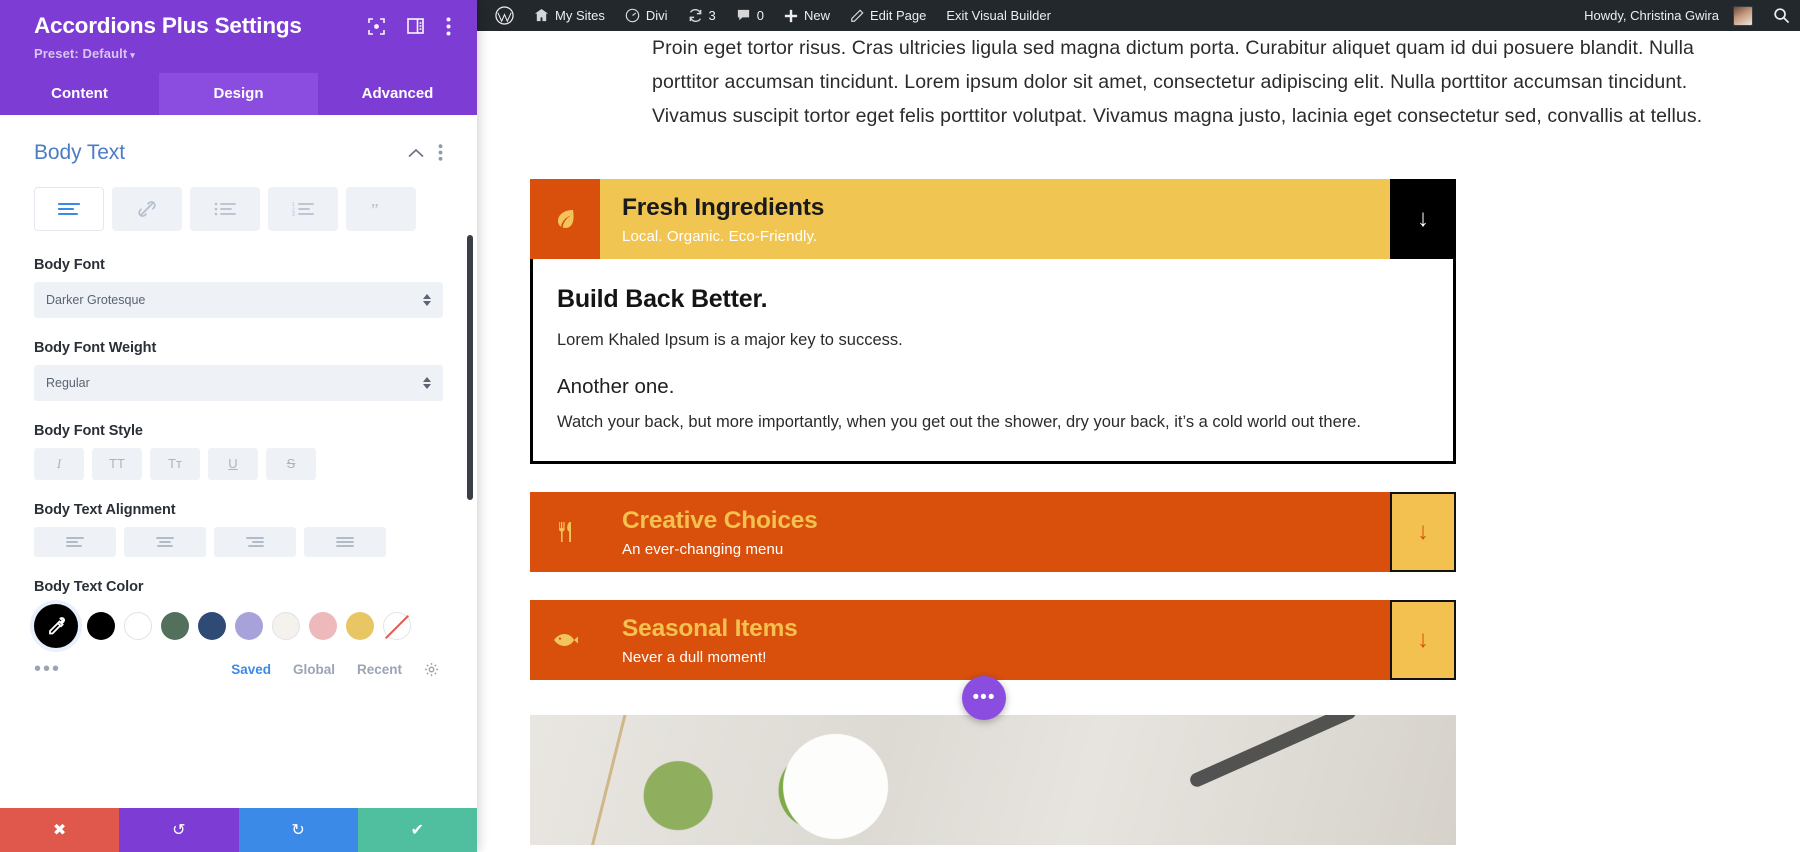  Describe the element at coordinates (888, 15) in the screenshot. I see `edit-page: Edit Page` at that location.